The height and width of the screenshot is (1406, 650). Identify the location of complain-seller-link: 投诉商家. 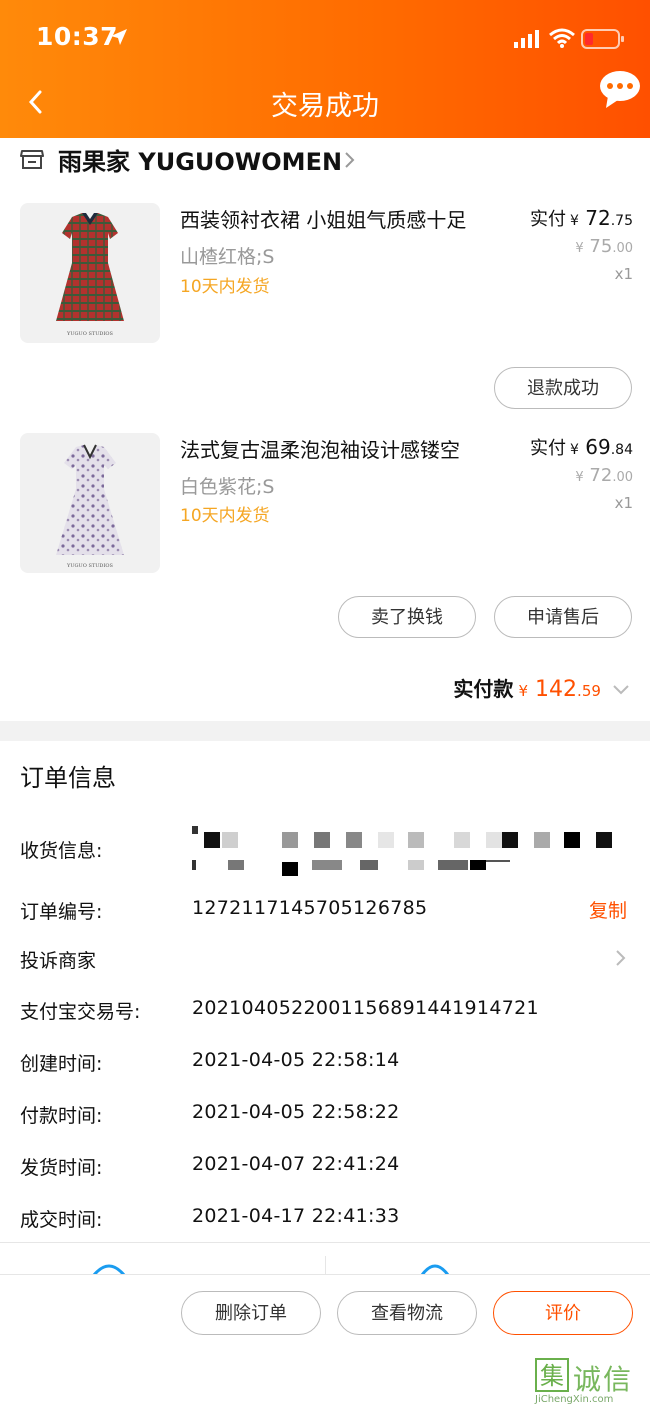
(58, 959).